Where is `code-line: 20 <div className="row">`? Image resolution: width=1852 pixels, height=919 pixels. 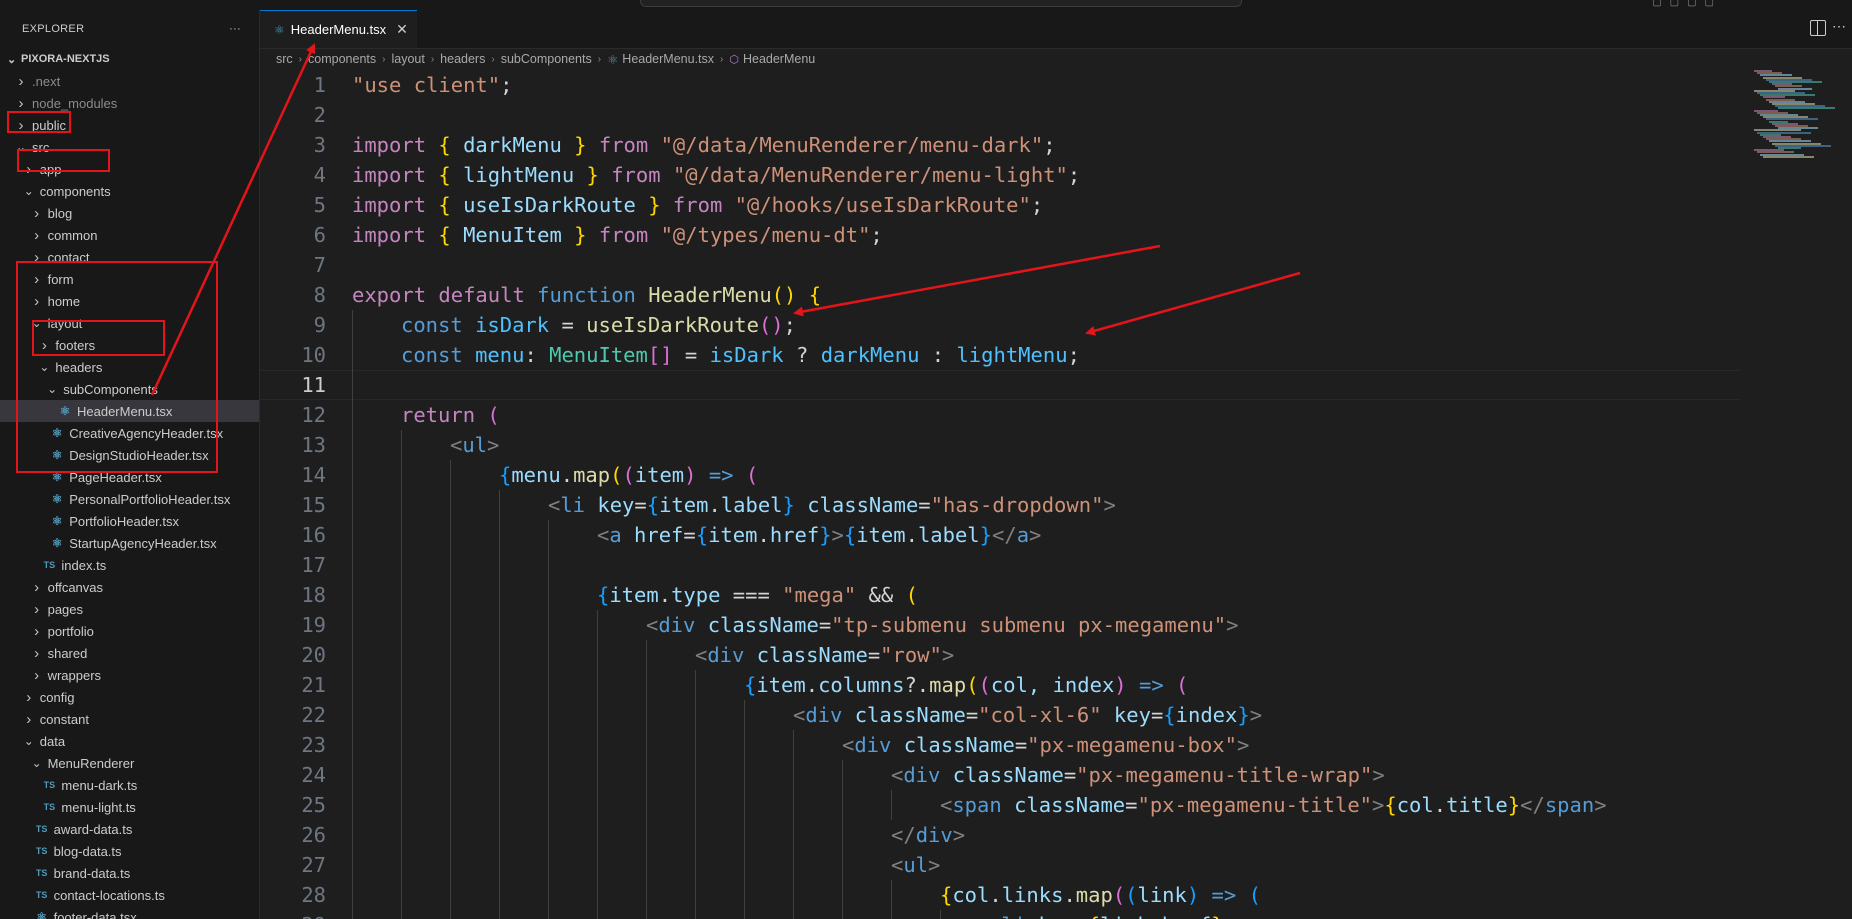 code-line: 20 <div className="row"> is located at coordinates (1000, 655).